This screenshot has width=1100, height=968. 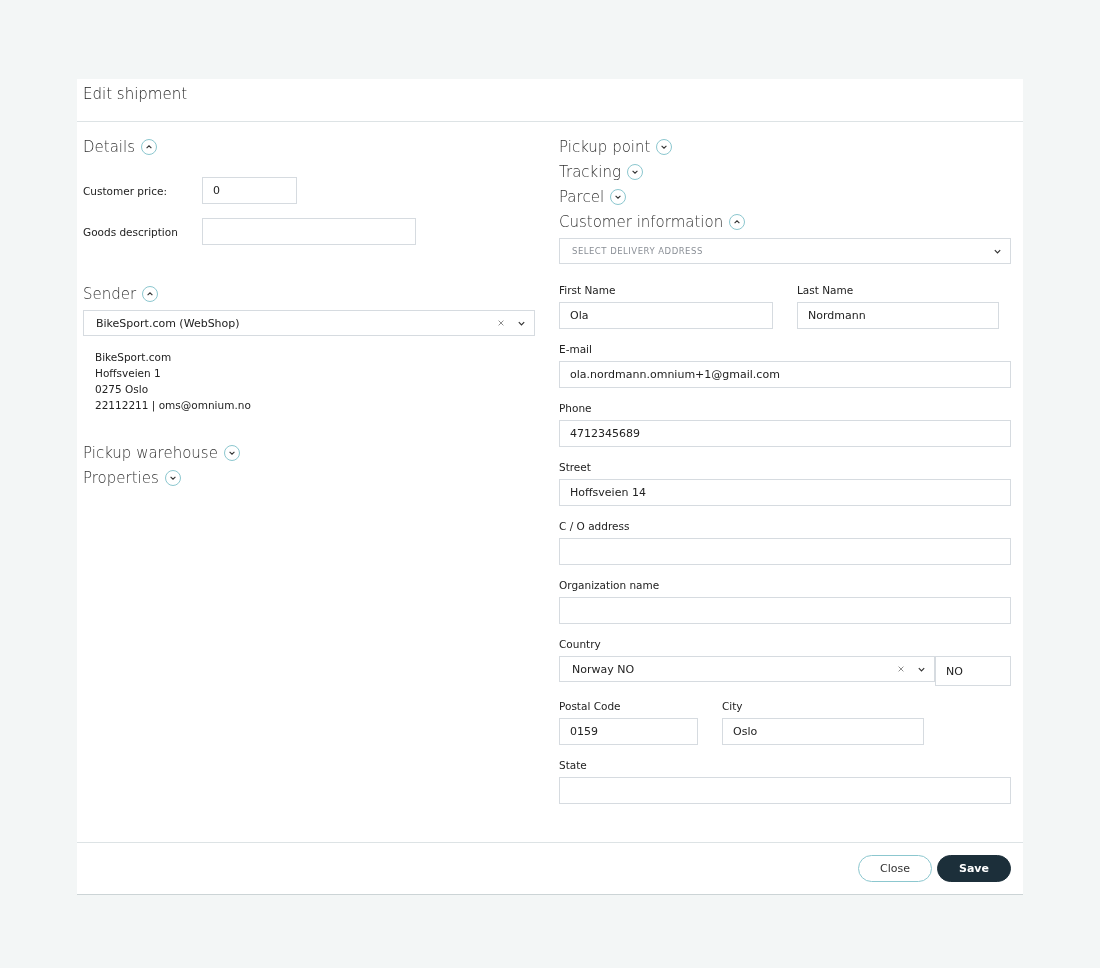 I want to click on input-field: 0, so click(x=249, y=190).